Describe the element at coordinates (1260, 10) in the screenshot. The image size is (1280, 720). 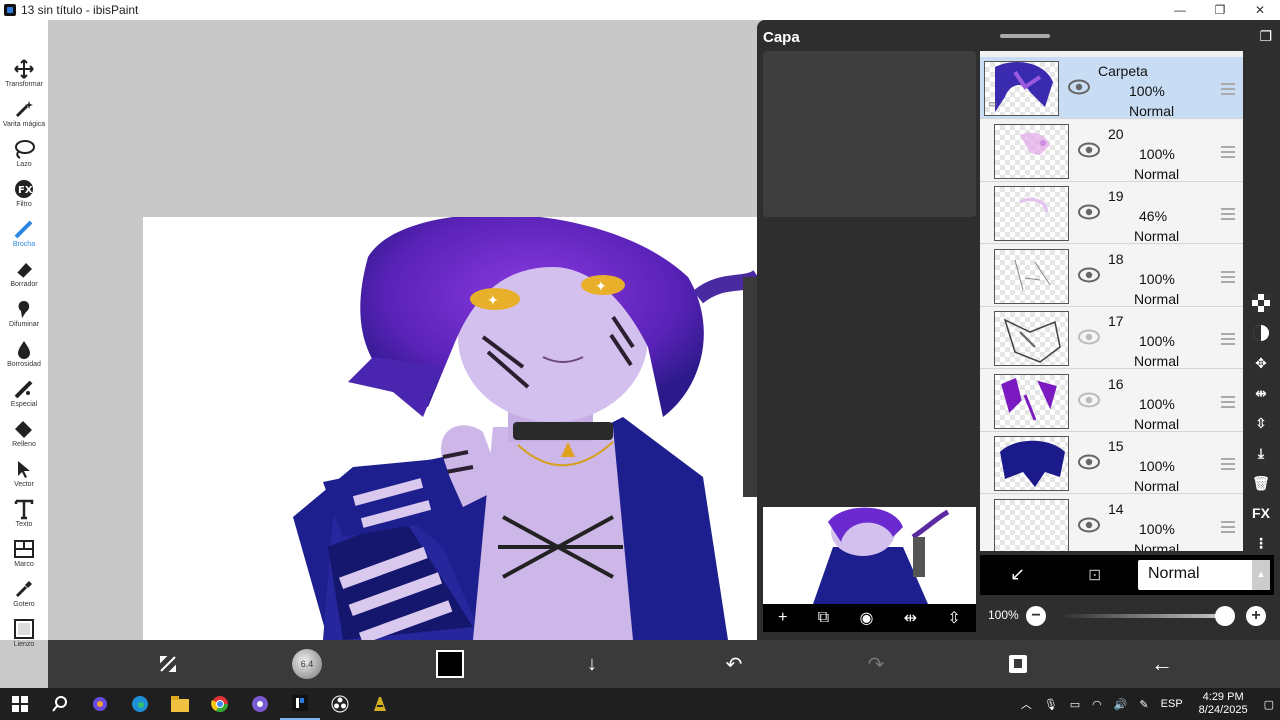
I see `close-button: ✕` at that location.